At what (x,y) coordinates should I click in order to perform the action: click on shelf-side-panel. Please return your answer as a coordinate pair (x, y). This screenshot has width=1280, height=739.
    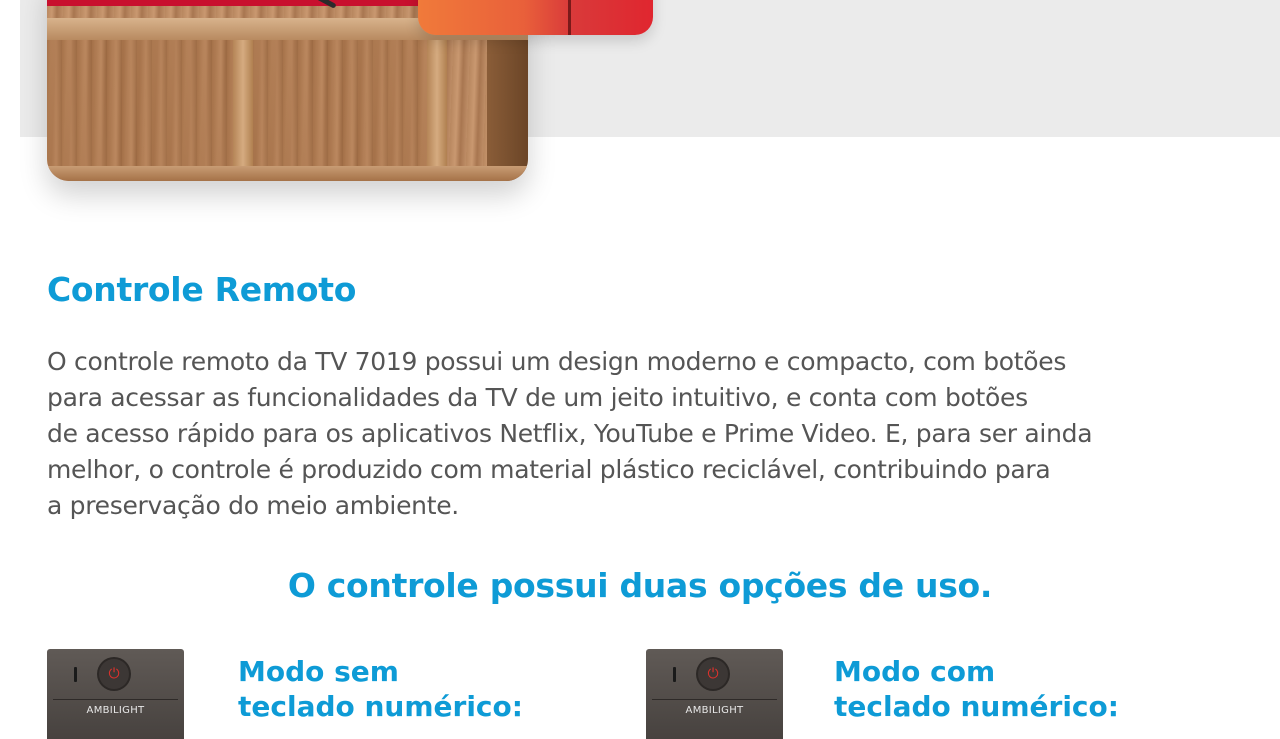
    Looking at the image, I should click on (507, 110).